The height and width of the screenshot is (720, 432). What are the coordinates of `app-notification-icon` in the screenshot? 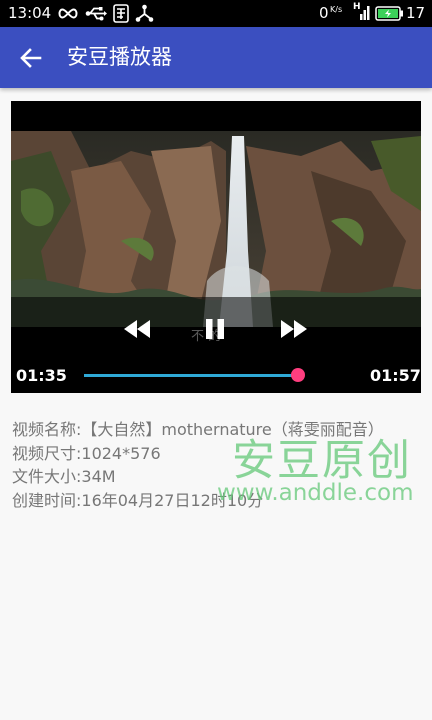 It's located at (121, 13).